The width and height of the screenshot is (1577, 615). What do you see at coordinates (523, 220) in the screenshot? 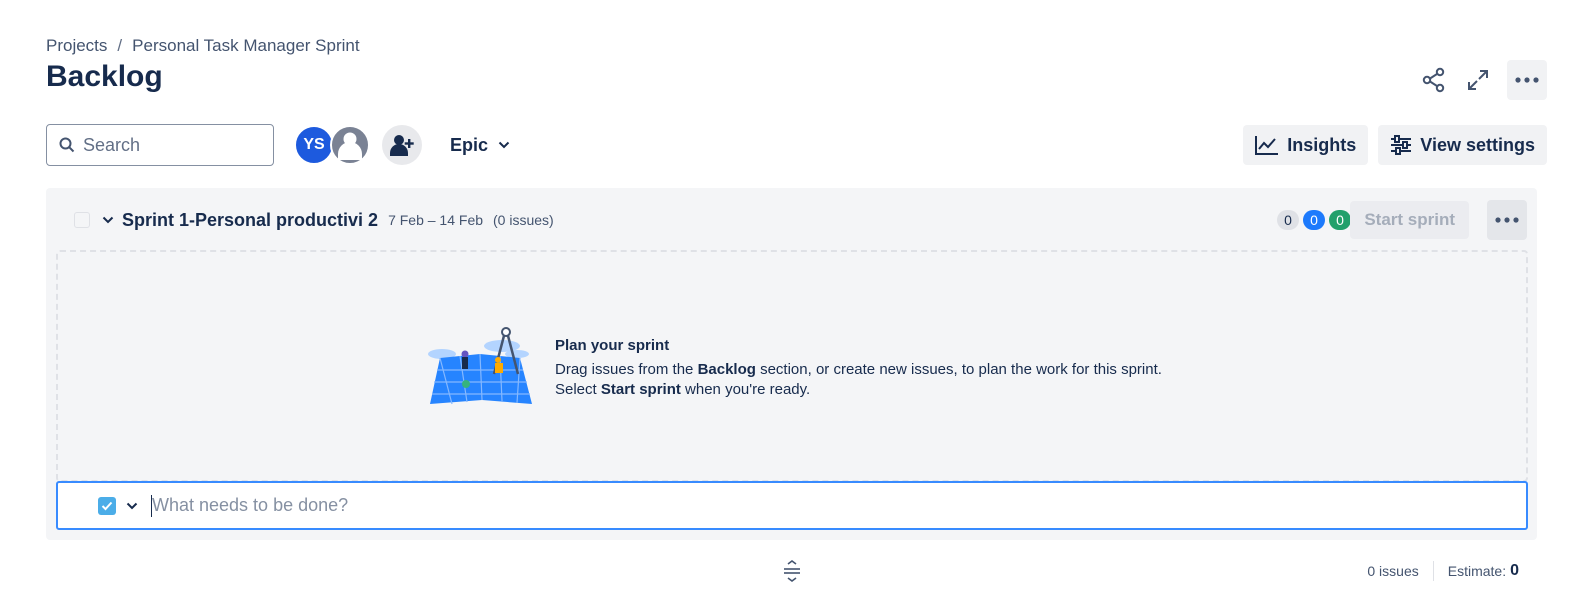
I see `sprint-issue-count: (0 issues)` at bounding box center [523, 220].